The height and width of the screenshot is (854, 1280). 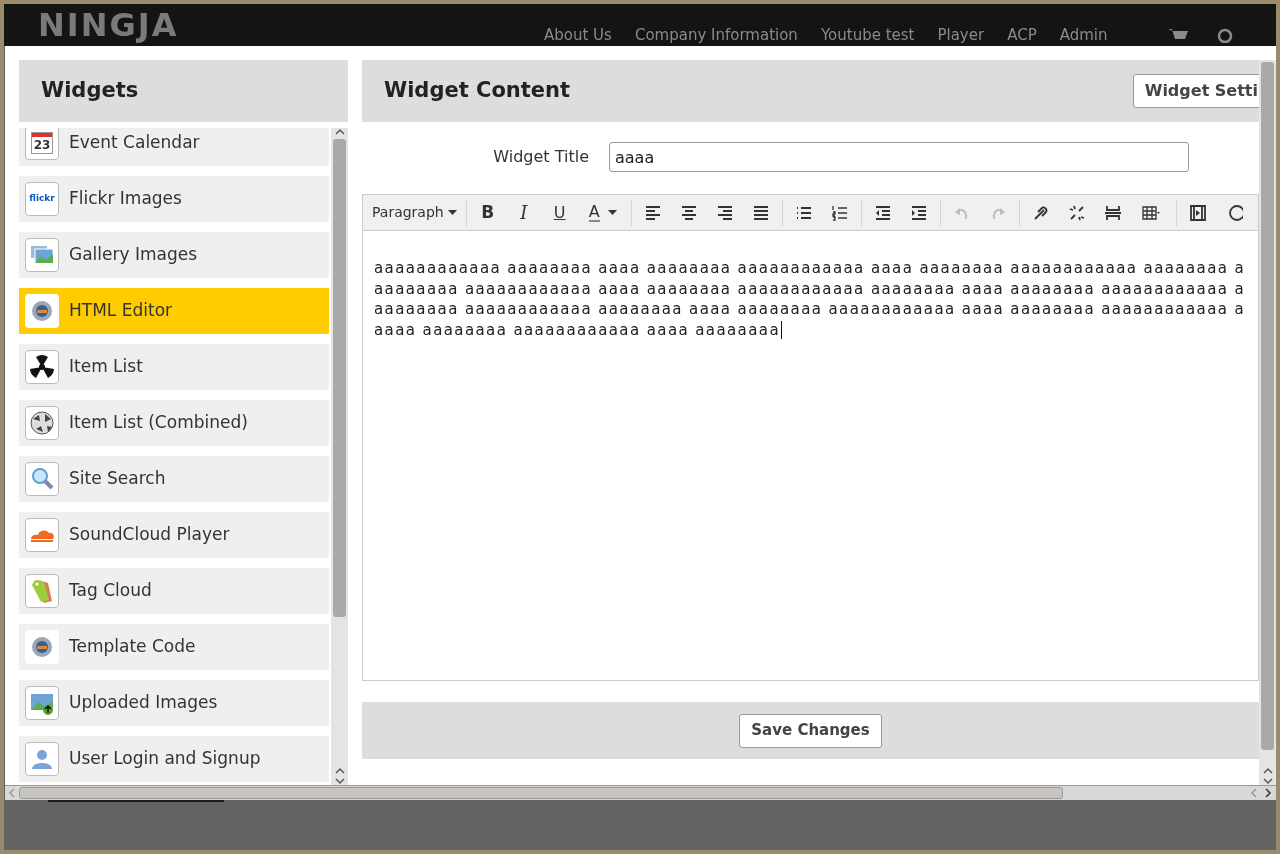 What do you see at coordinates (165, 759) in the screenshot?
I see `widget-name: User Login and Signup` at bounding box center [165, 759].